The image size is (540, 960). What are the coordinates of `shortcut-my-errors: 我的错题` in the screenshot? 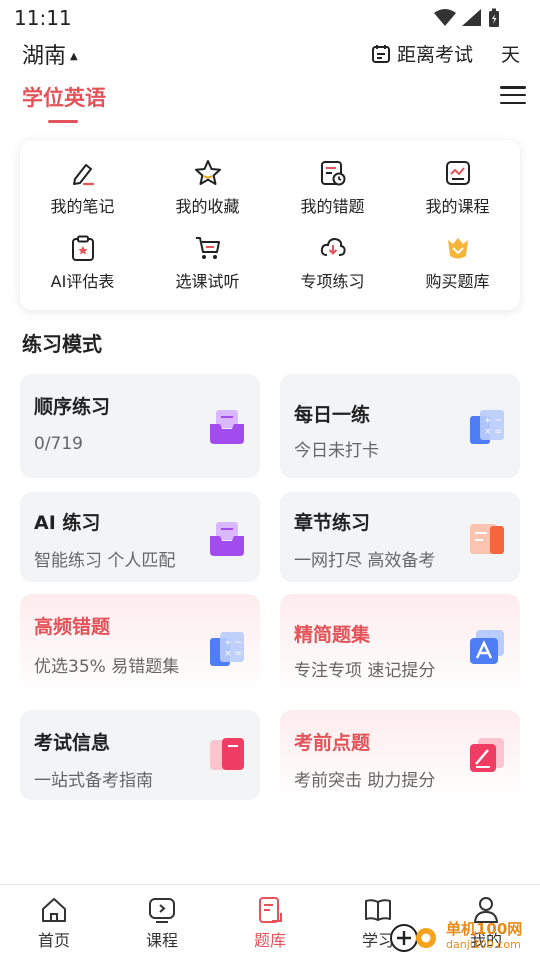 It's located at (332, 187).